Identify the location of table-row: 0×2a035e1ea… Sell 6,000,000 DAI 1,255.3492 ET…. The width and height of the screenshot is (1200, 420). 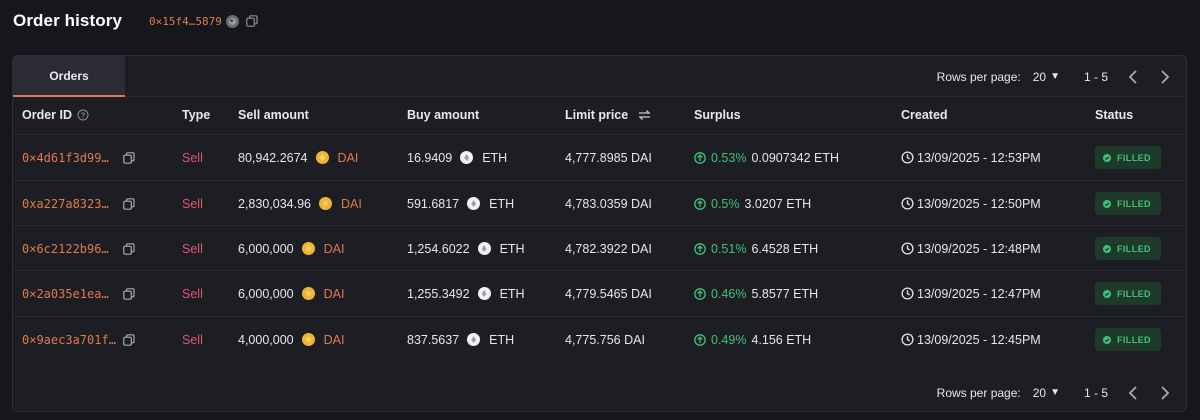
(599, 293).